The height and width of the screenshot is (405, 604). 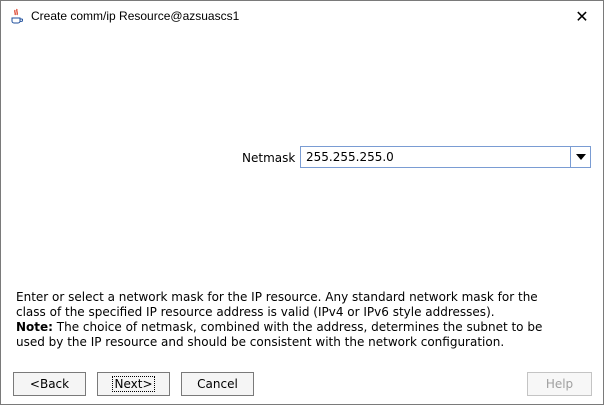 I want to click on cancel-button-label: Cancel, so click(x=217, y=384).